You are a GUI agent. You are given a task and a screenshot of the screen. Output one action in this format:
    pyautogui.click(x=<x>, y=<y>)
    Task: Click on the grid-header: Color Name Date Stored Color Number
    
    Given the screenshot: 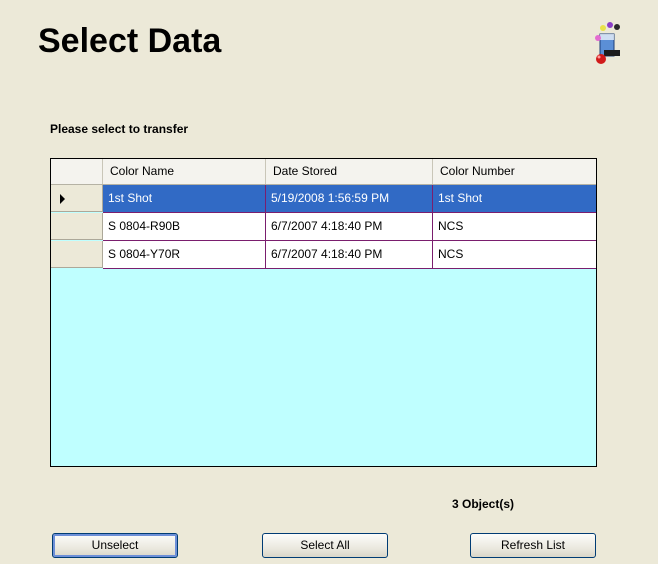 What is the action you would take?
    pyautogui.click(x=323, y=172)
    